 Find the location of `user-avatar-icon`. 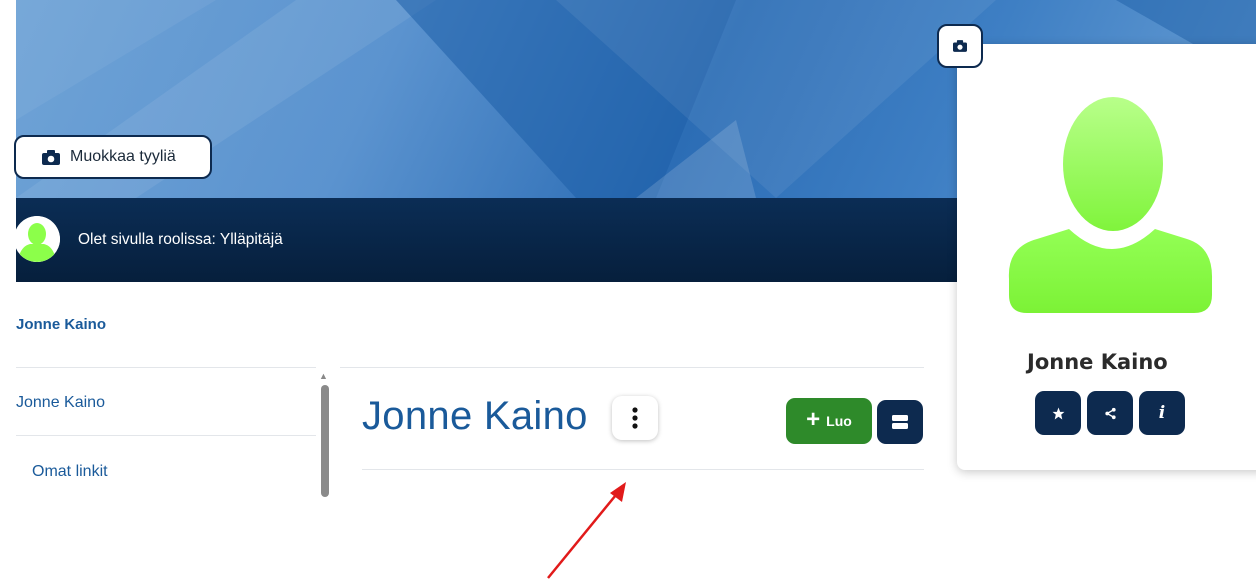

user-avatar-icon is located at coordinates (37, 239).